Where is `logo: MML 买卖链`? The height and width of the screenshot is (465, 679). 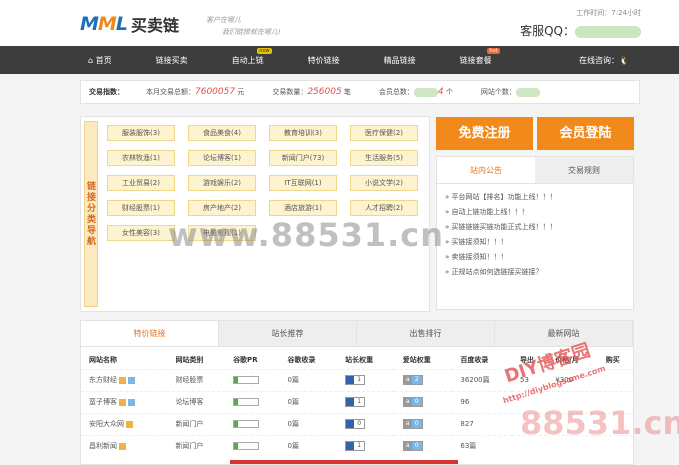 logo: MML 买卖链 is located at coordinates (129, 24).